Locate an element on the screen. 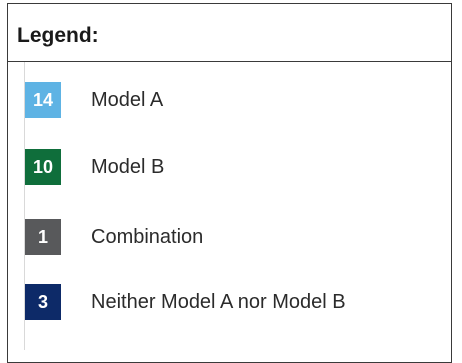 The image size is (462, 363). legend-item-label: Model B is located at coordinates (128, 166).